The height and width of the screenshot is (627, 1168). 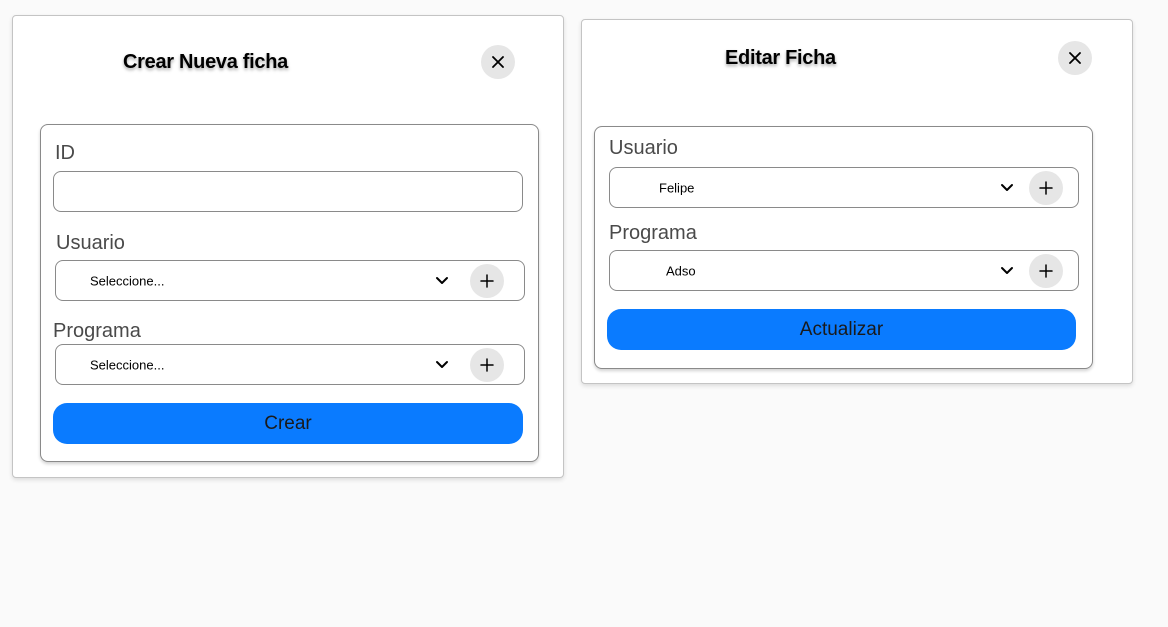 I want to click on edit-modal-title: Editar Ficha, so click(x=780, y=58).